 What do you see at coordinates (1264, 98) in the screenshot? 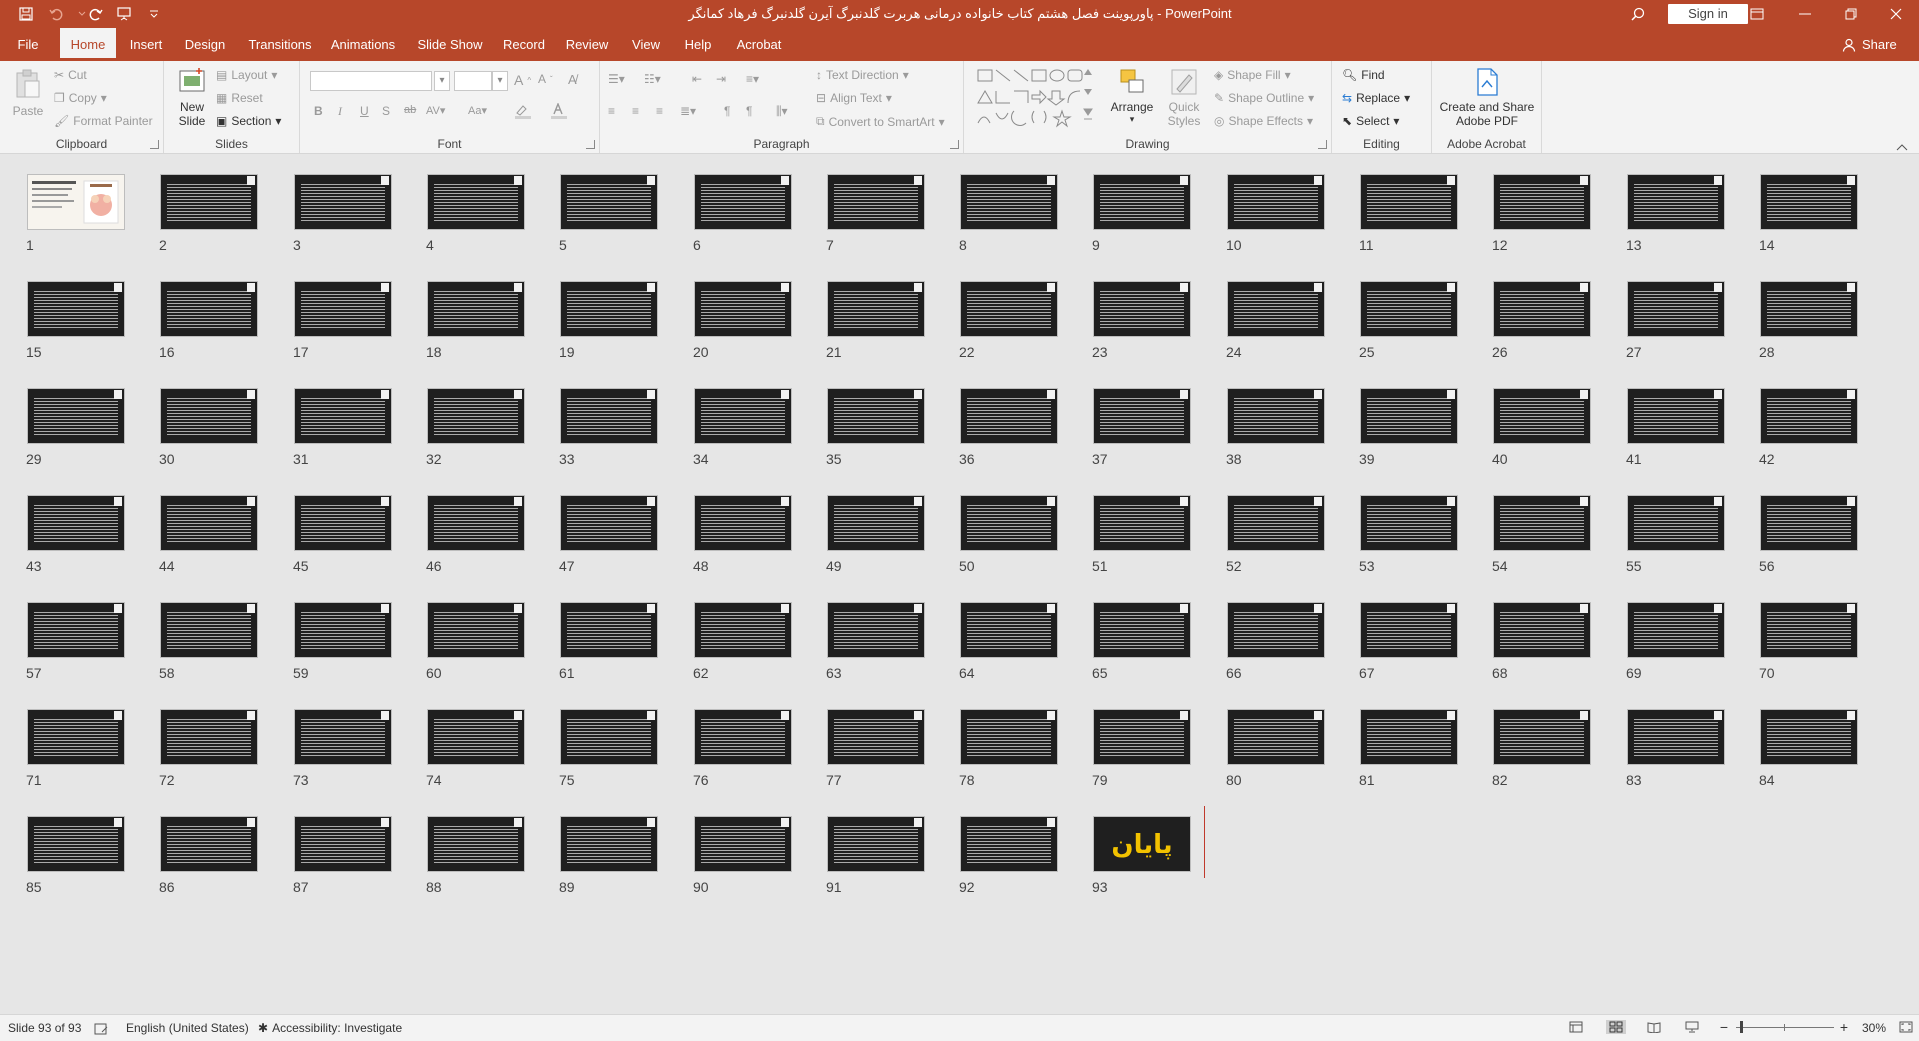
I see `shape-outline-button: ✎ Shape Outline ▾` at bounding box center [1264, 98].